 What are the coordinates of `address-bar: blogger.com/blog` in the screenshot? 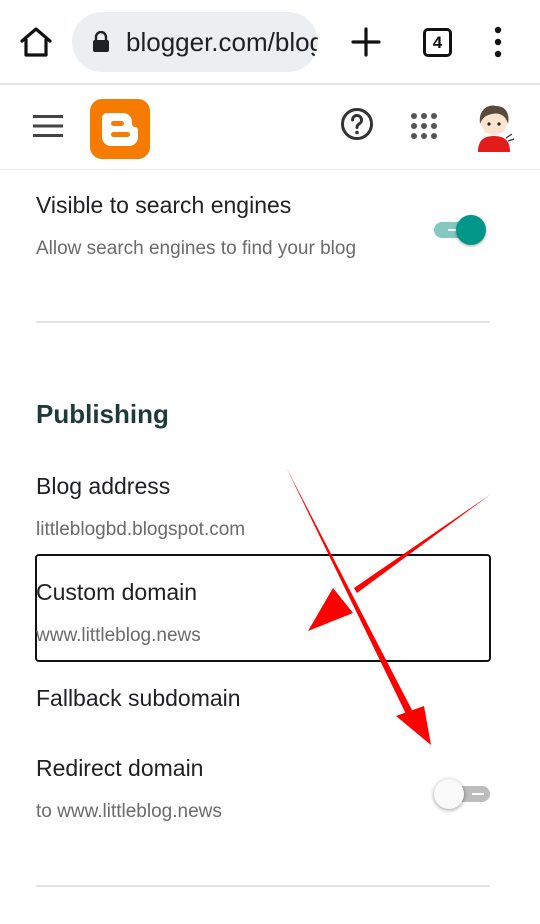 It's located at (195, 42).